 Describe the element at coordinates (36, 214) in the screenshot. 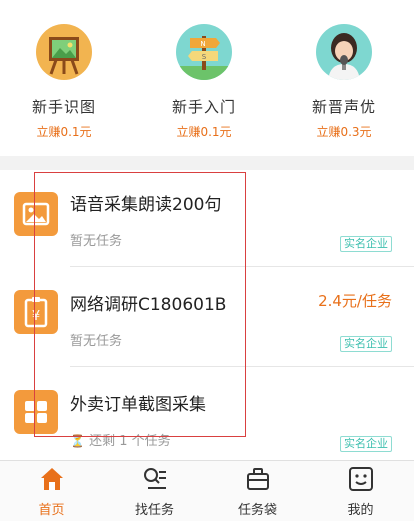

I see `image-icon` at that location.